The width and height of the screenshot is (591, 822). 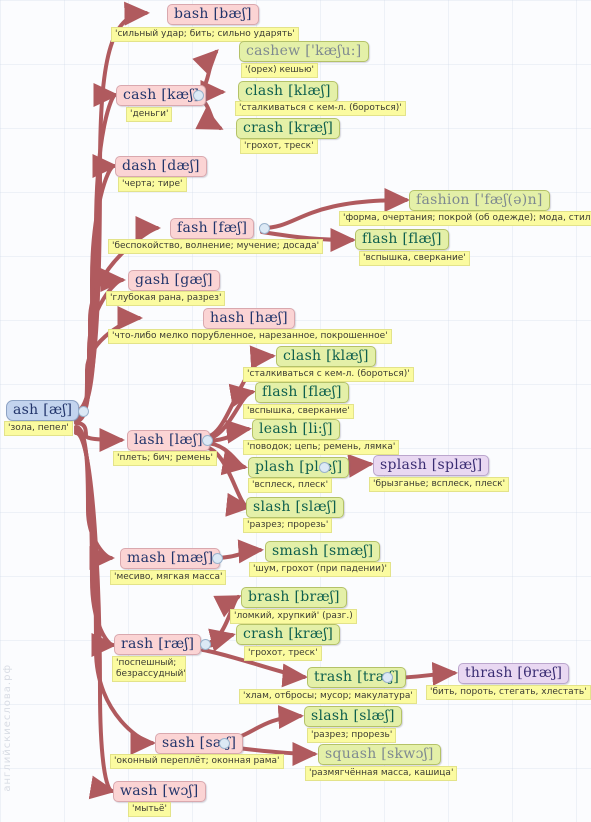 I want to click on node-dash: dash [dæʃ], so click(x=161, y=166).